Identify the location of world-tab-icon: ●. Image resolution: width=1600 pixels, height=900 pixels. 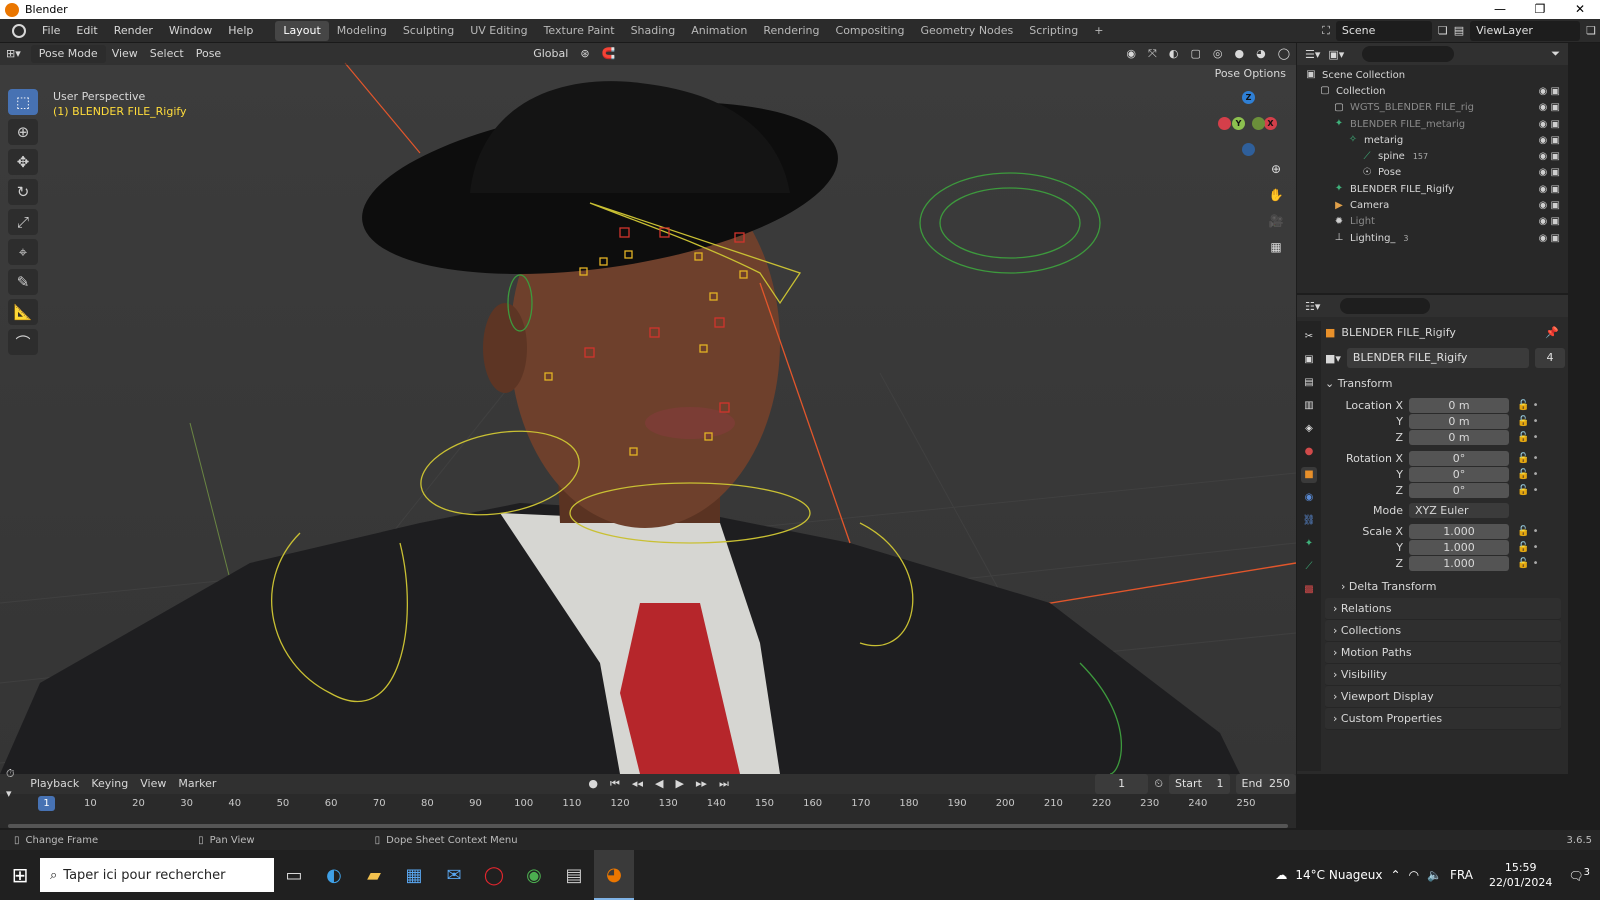
(1309, 452).